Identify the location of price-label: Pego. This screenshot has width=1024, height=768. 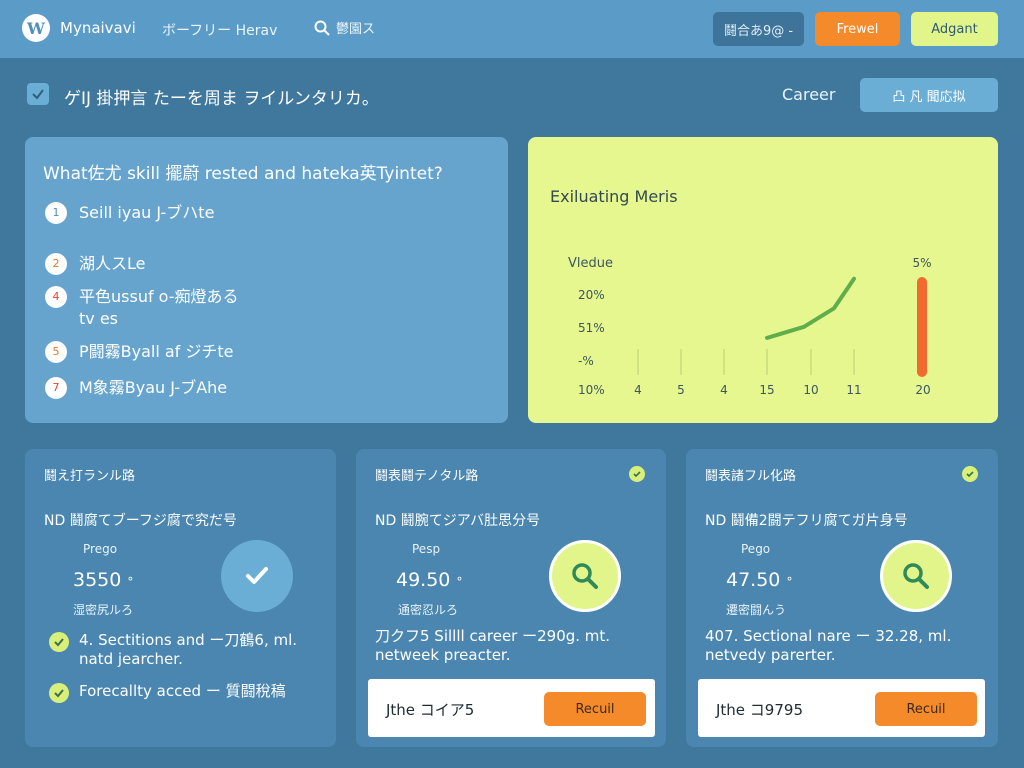
(756, 549).